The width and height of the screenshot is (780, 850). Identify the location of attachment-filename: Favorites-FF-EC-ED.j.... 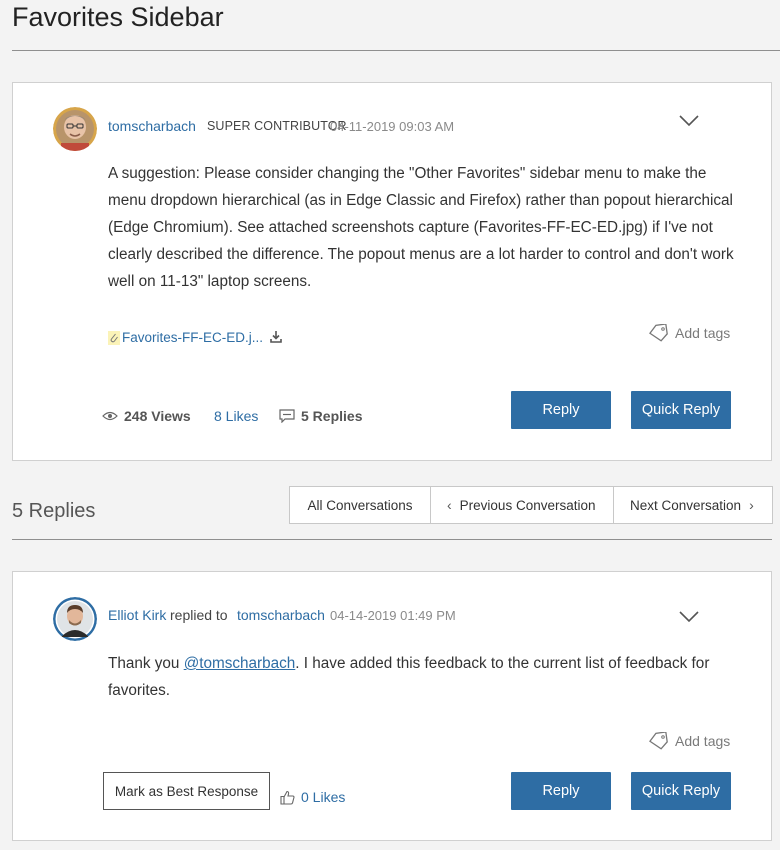
(192, 337).